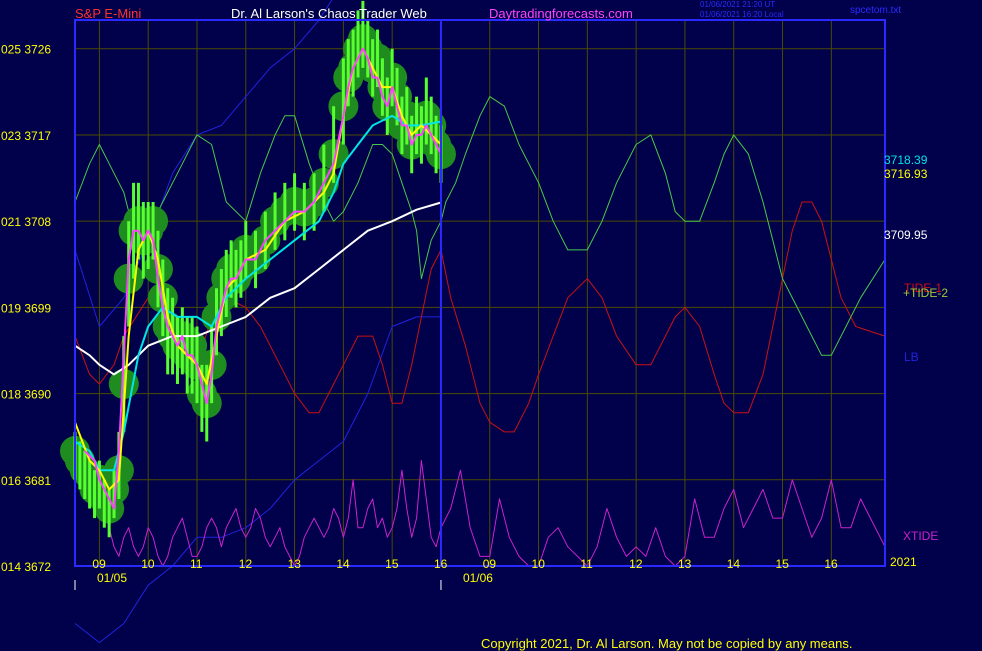 This screenshot has height=651, width=982. Describe the element at coordinates (26, 567) in the screenshot. I see `y-tick-label: 014 3672` at that location.